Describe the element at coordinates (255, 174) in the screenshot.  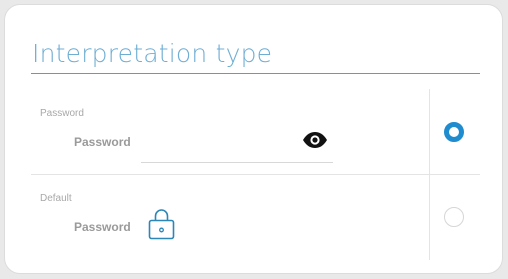
I see `row-divider` at that location.